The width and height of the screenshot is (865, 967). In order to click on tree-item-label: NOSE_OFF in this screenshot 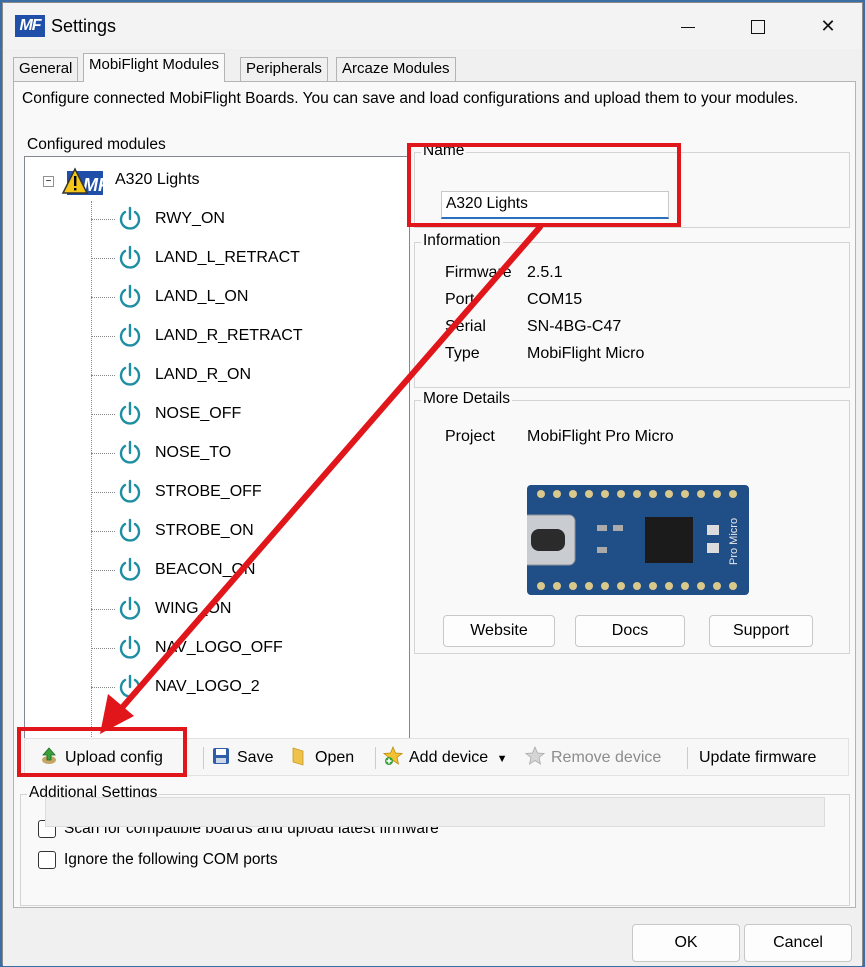, I will do `click(198, 413)`.